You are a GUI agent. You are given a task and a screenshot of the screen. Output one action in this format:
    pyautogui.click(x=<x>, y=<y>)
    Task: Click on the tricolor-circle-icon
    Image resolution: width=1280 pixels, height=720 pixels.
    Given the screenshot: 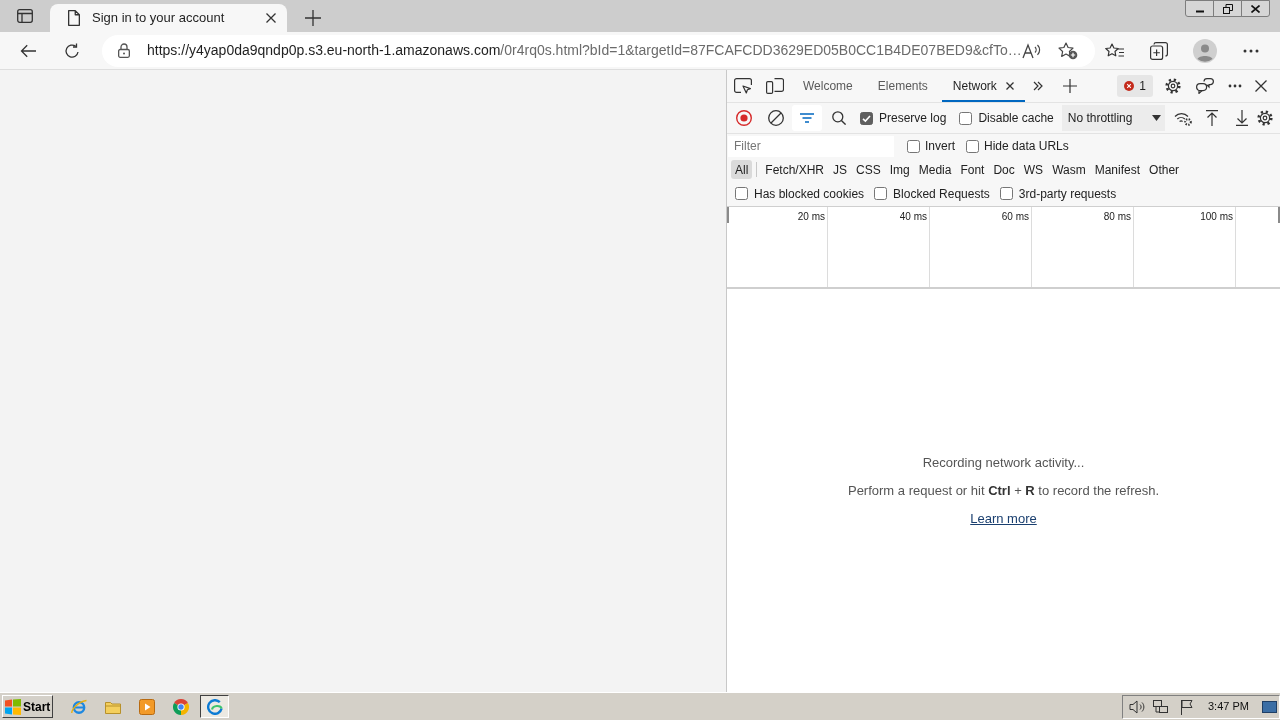 What is the action you would take?
    pyautogui.click(x=180, y=706)
    